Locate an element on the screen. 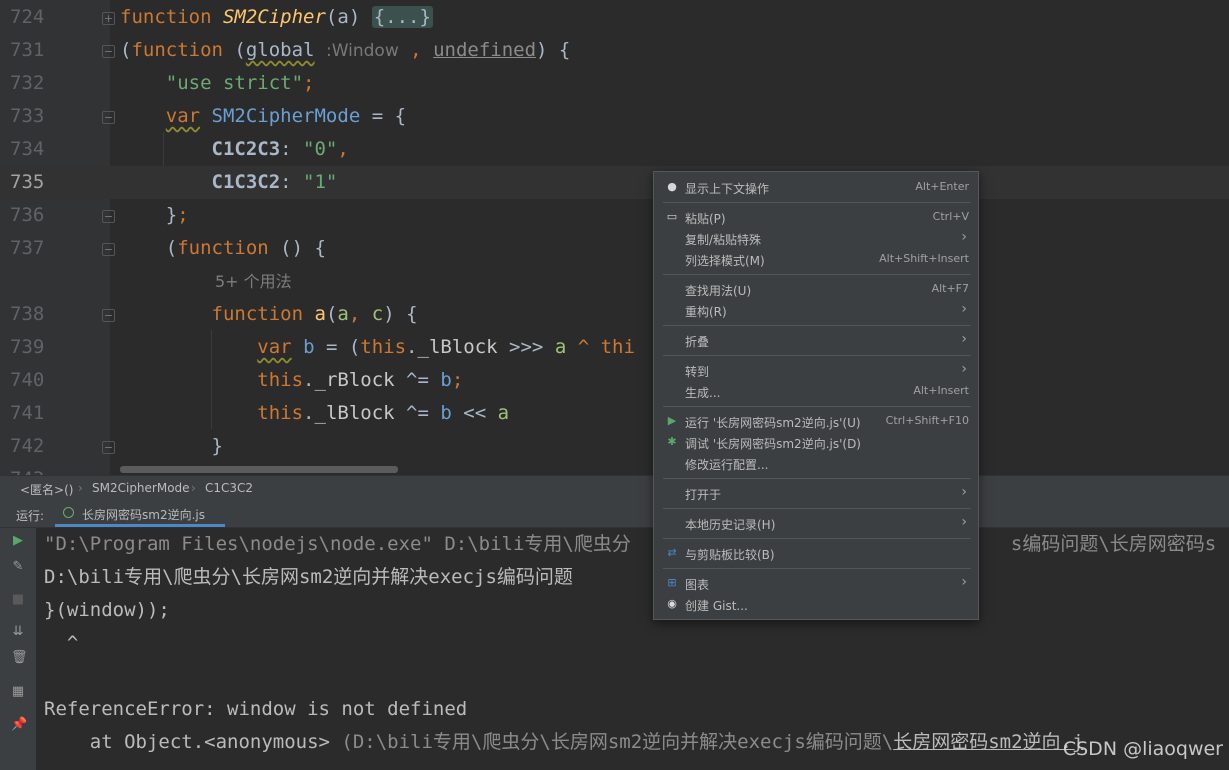 This screenshot has height=770, width=1229. fold-expand-icon: + is located at coordinates (108, 18).